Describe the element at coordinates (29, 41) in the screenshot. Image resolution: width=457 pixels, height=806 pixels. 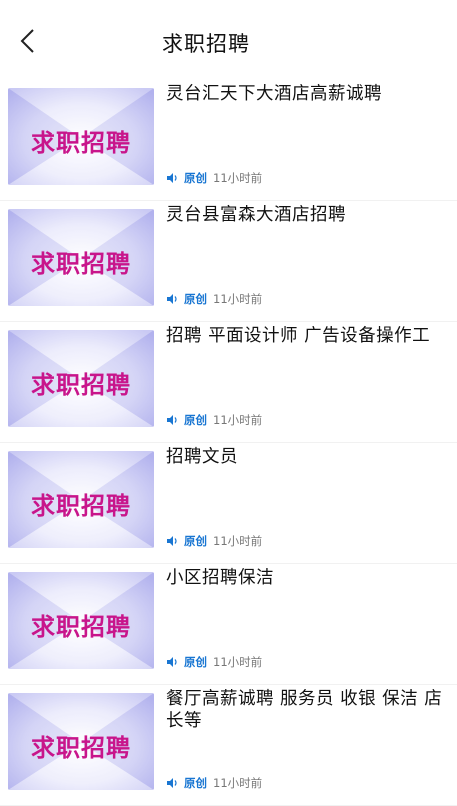
I see `back-arrow-icon` at that location.